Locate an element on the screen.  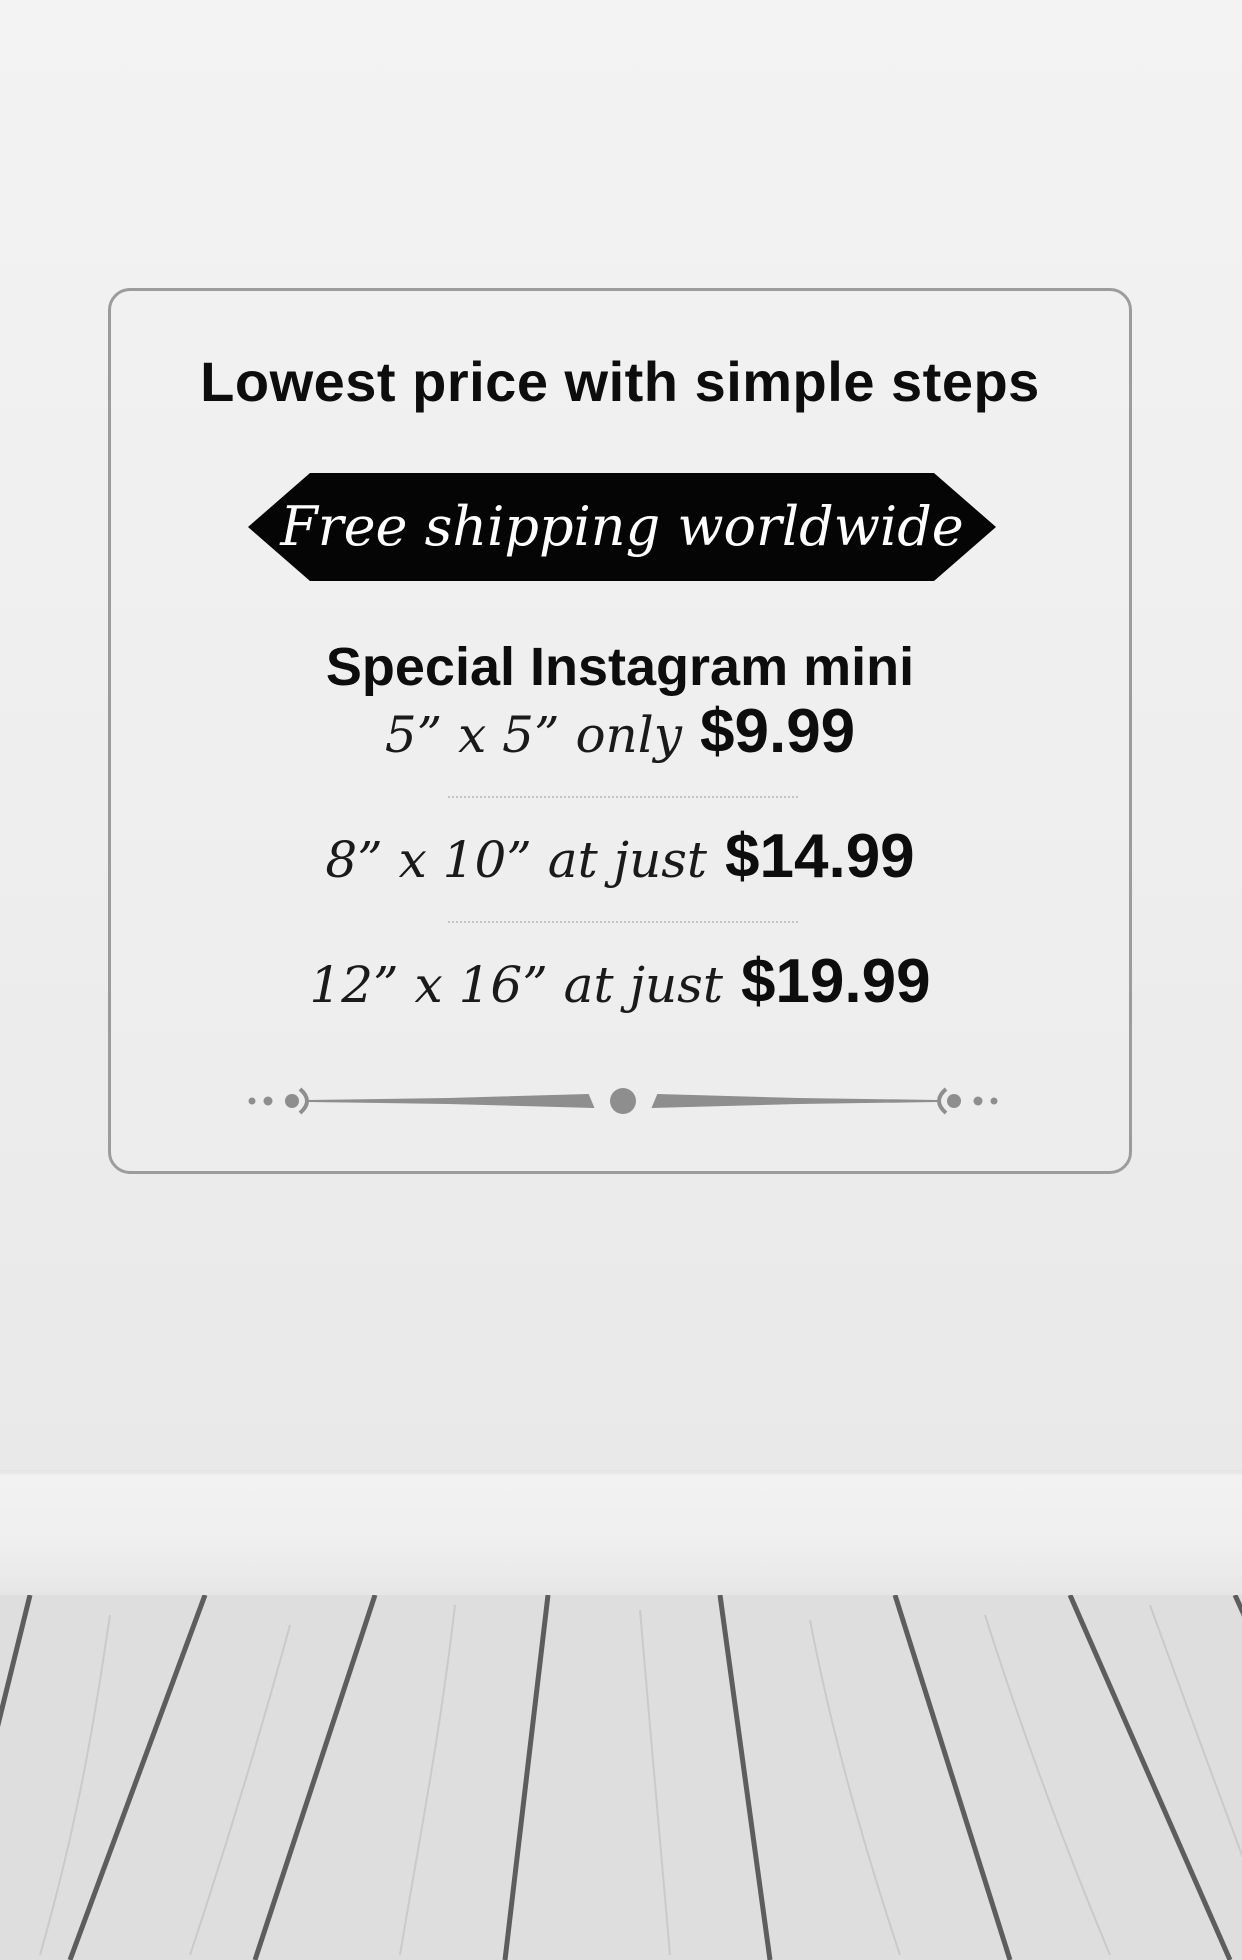
headline: Lowest price with simple steps is located at coordinates (620, 381).